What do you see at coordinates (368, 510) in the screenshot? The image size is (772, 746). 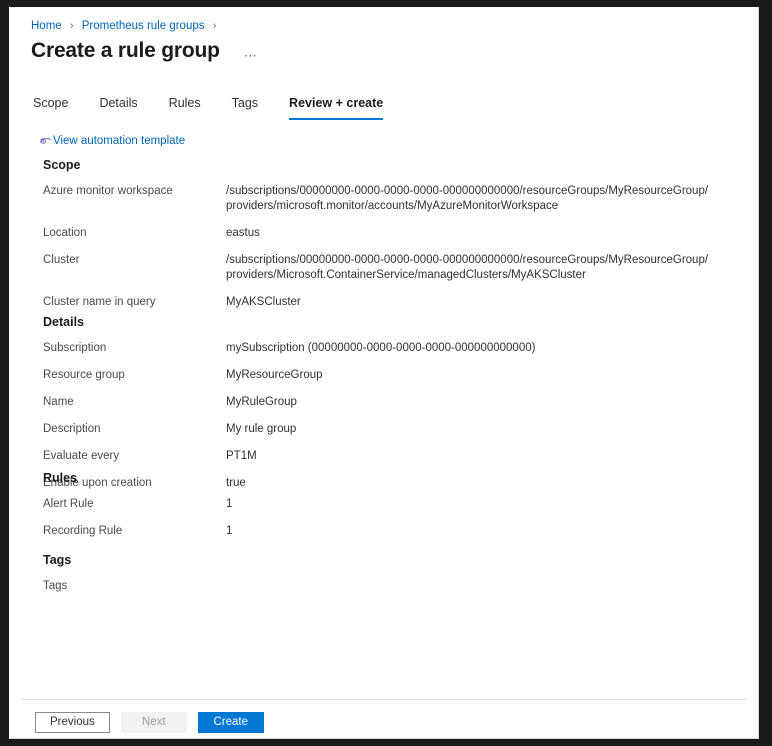 I see `table-row: Alert Rule 1` at bounding box center [368, 510].